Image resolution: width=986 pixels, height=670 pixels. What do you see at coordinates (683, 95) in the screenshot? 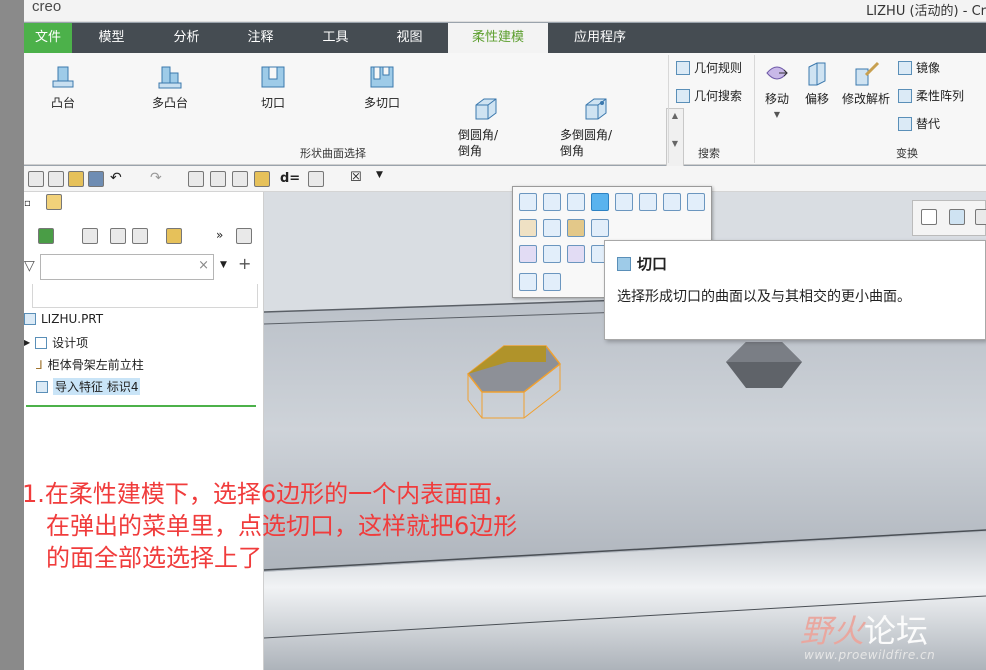
I see `geometry-search-icon` at bounding box center [683, 95].